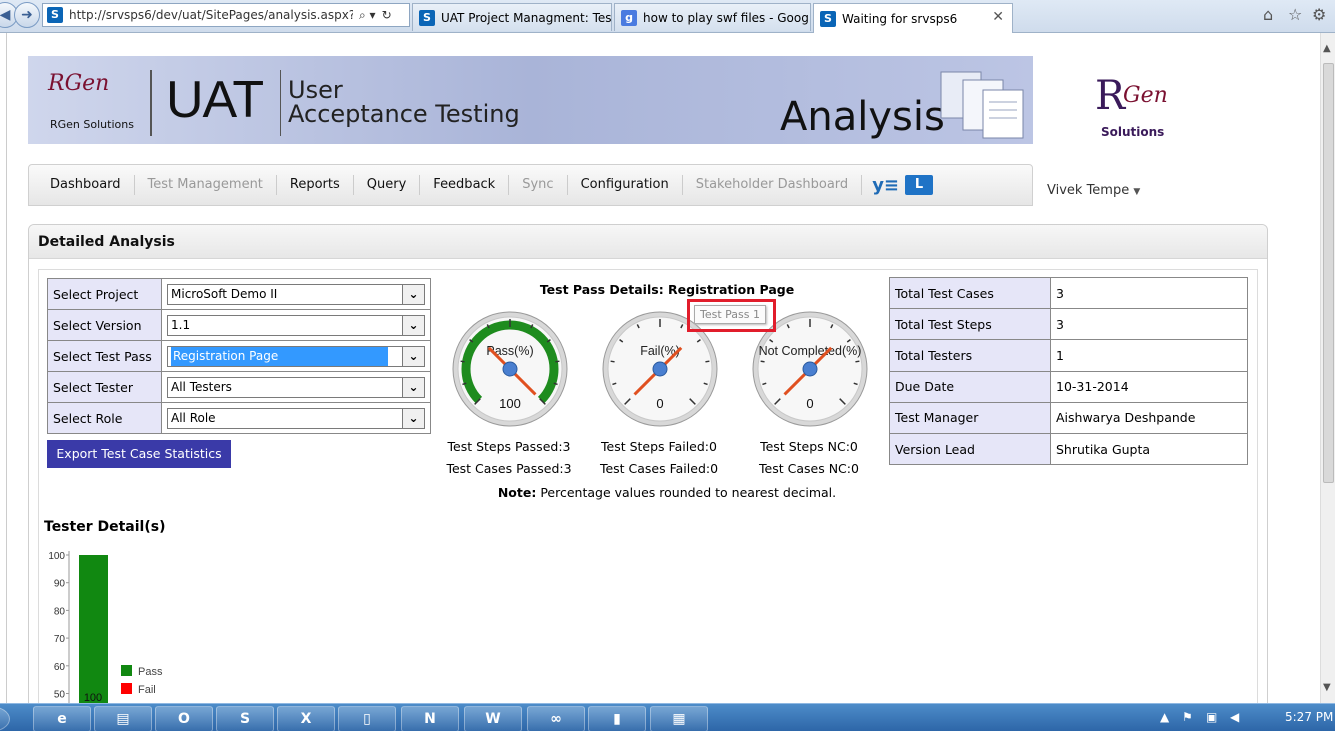 Image resolution: width=1335 pixels, height=732 pixels. I want to click on version-select: 1.1 ⌄, so click(296, 325).